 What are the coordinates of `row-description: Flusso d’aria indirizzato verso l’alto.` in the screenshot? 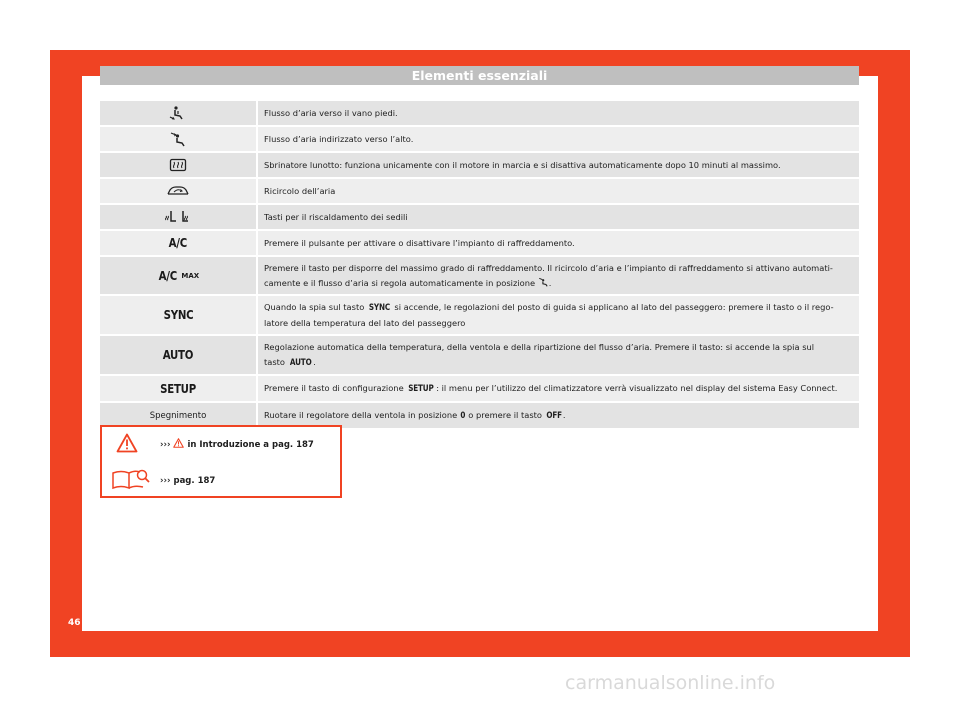 It's located at (558, 139).